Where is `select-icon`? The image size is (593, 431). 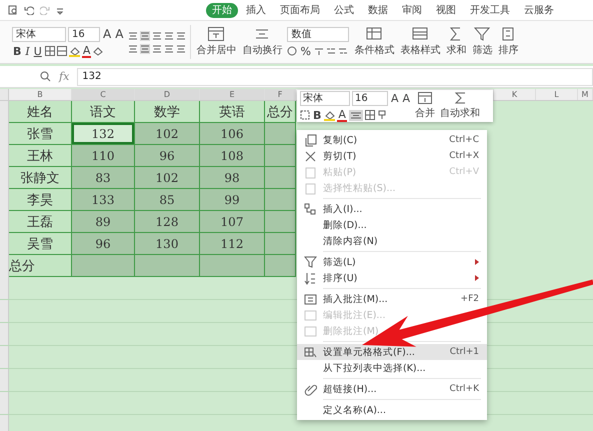
select-icon is located at coordinates (305, 115).